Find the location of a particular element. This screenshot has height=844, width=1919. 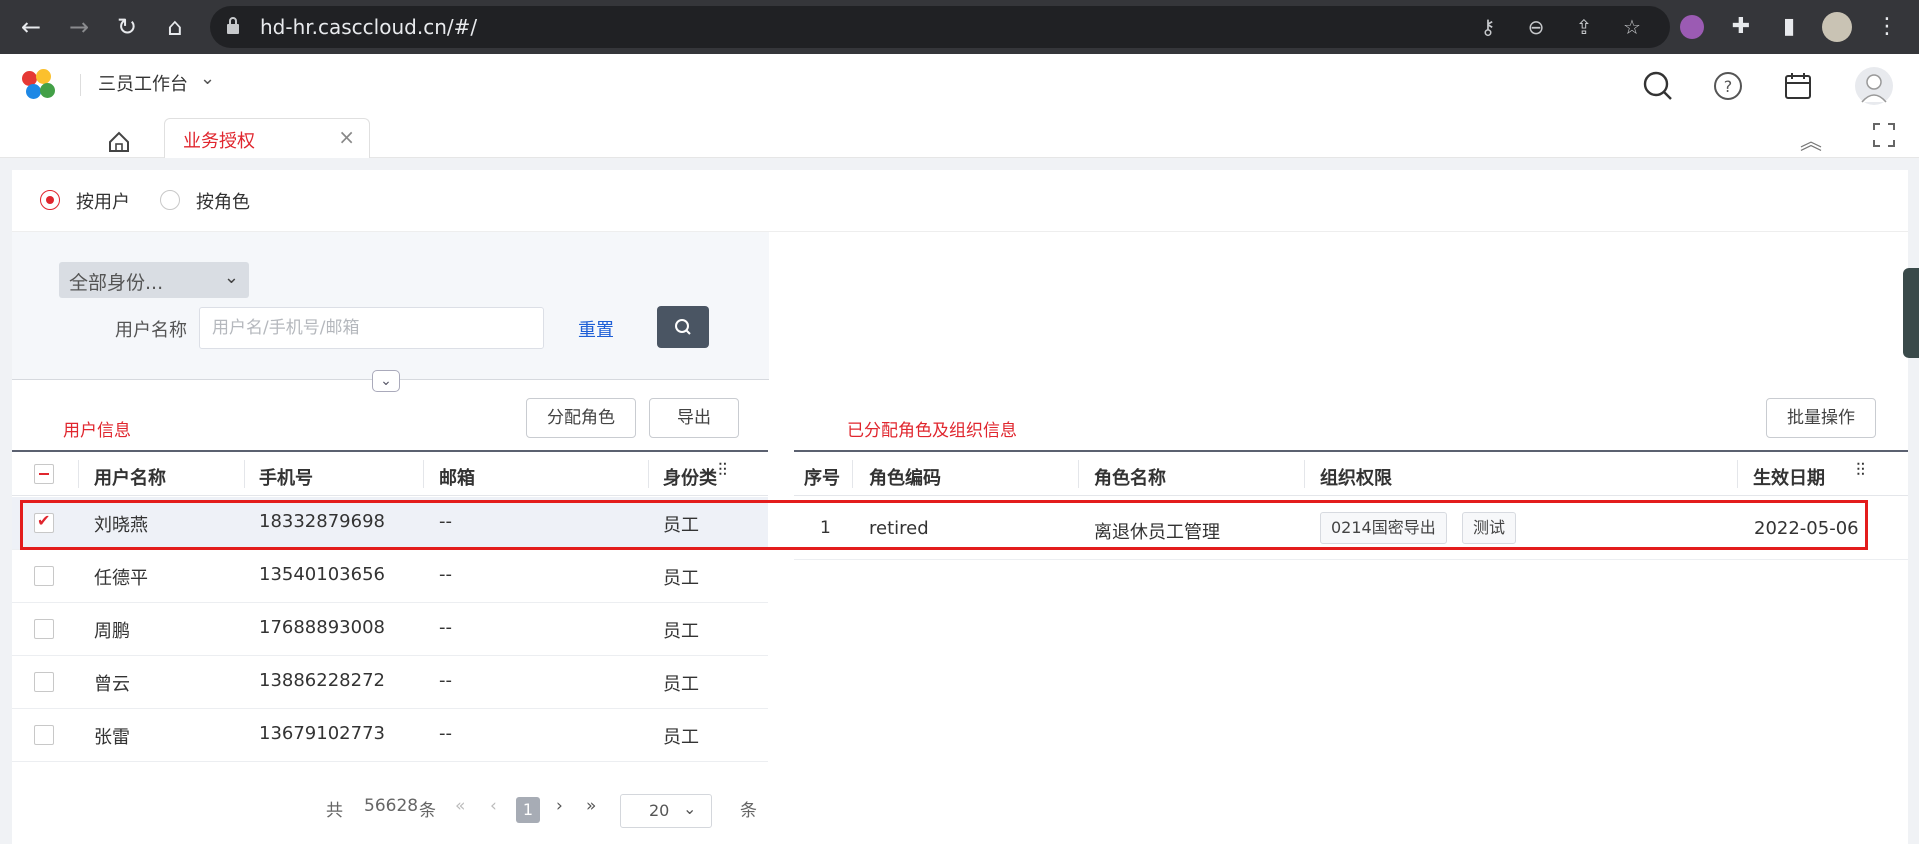

col-phone: 手机号 is located at coordinates (286, 477).